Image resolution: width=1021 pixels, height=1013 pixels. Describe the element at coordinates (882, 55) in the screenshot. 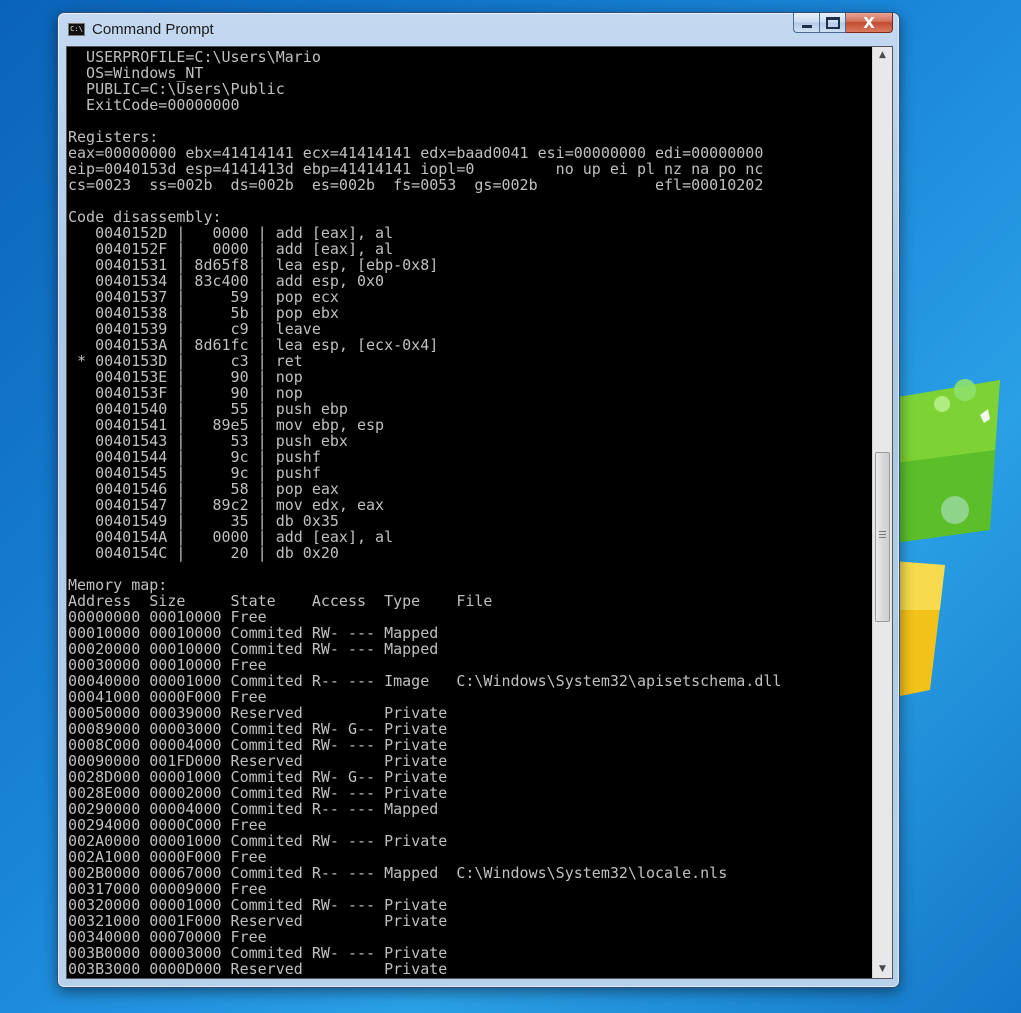

I see `scroll-up-arrow-icon: ▲` at that location.